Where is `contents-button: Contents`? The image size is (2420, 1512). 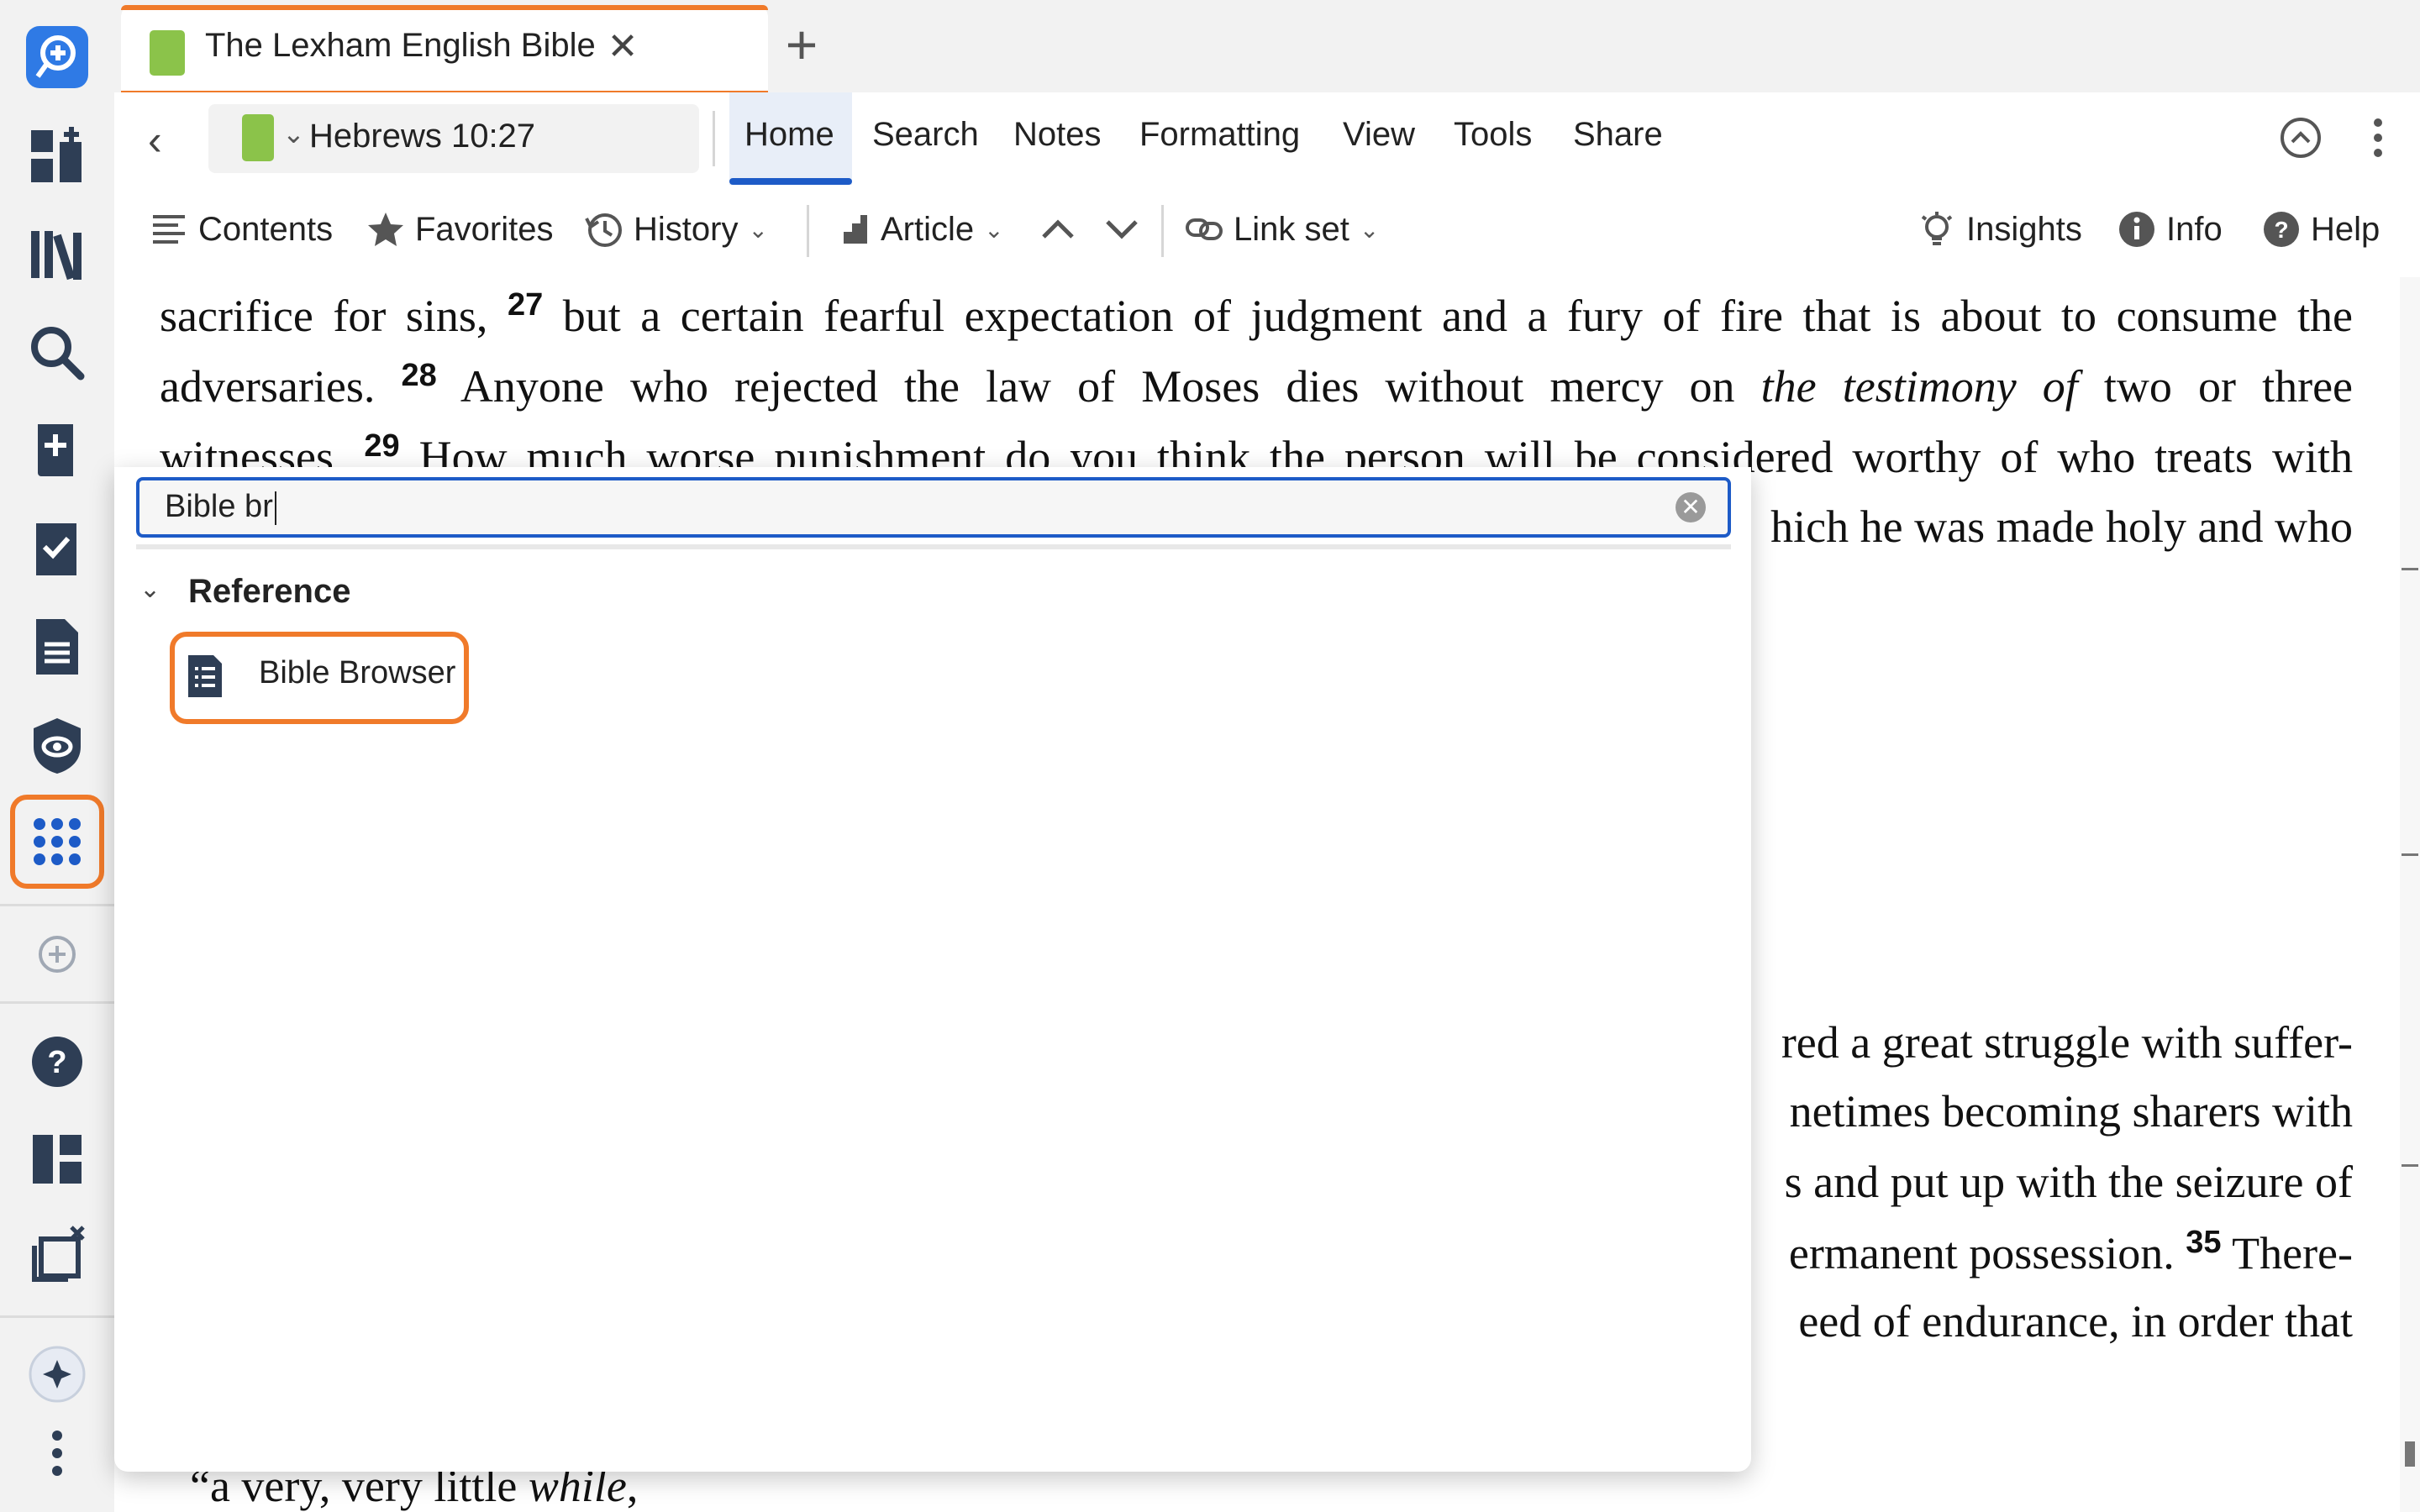
contents-button: Contents is located at coordinates (241, 229).